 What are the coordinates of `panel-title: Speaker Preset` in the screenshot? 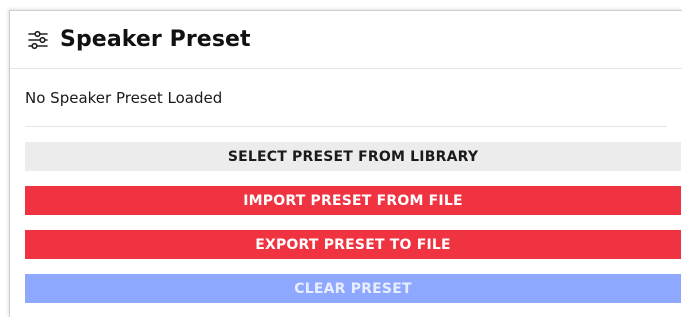 It's located at (155, 39).